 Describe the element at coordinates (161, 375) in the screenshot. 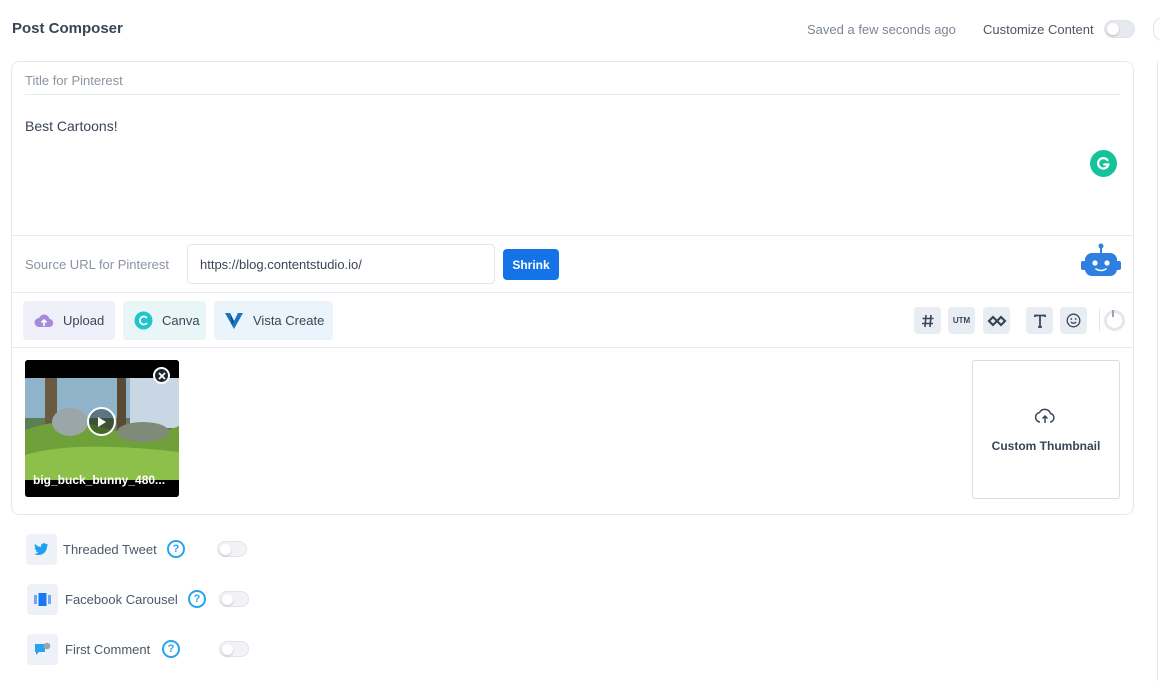

I see `remove-media-close-icon` at that location.